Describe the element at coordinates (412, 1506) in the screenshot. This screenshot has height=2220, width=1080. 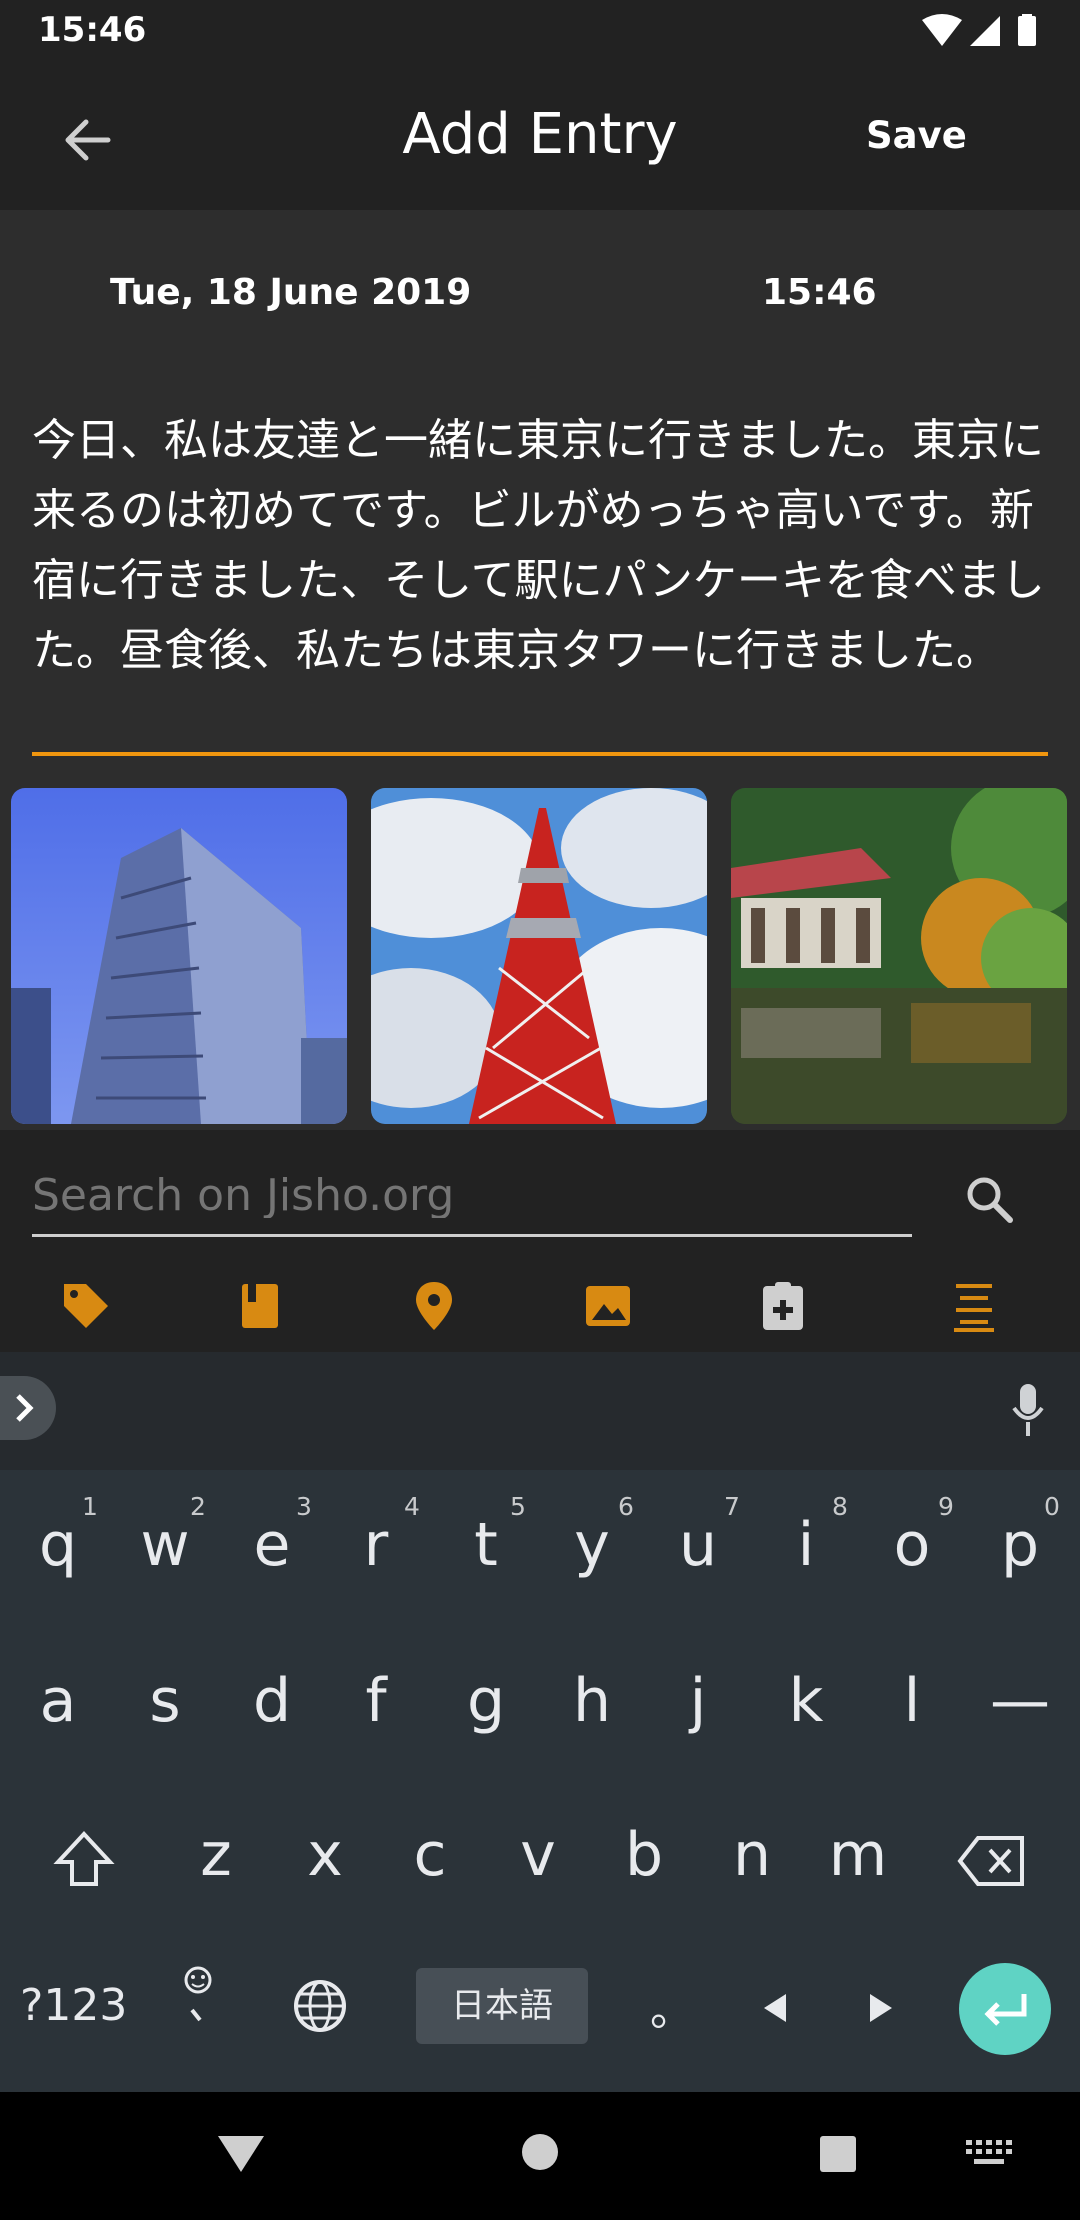
I see `key-hint: 4` at that location.